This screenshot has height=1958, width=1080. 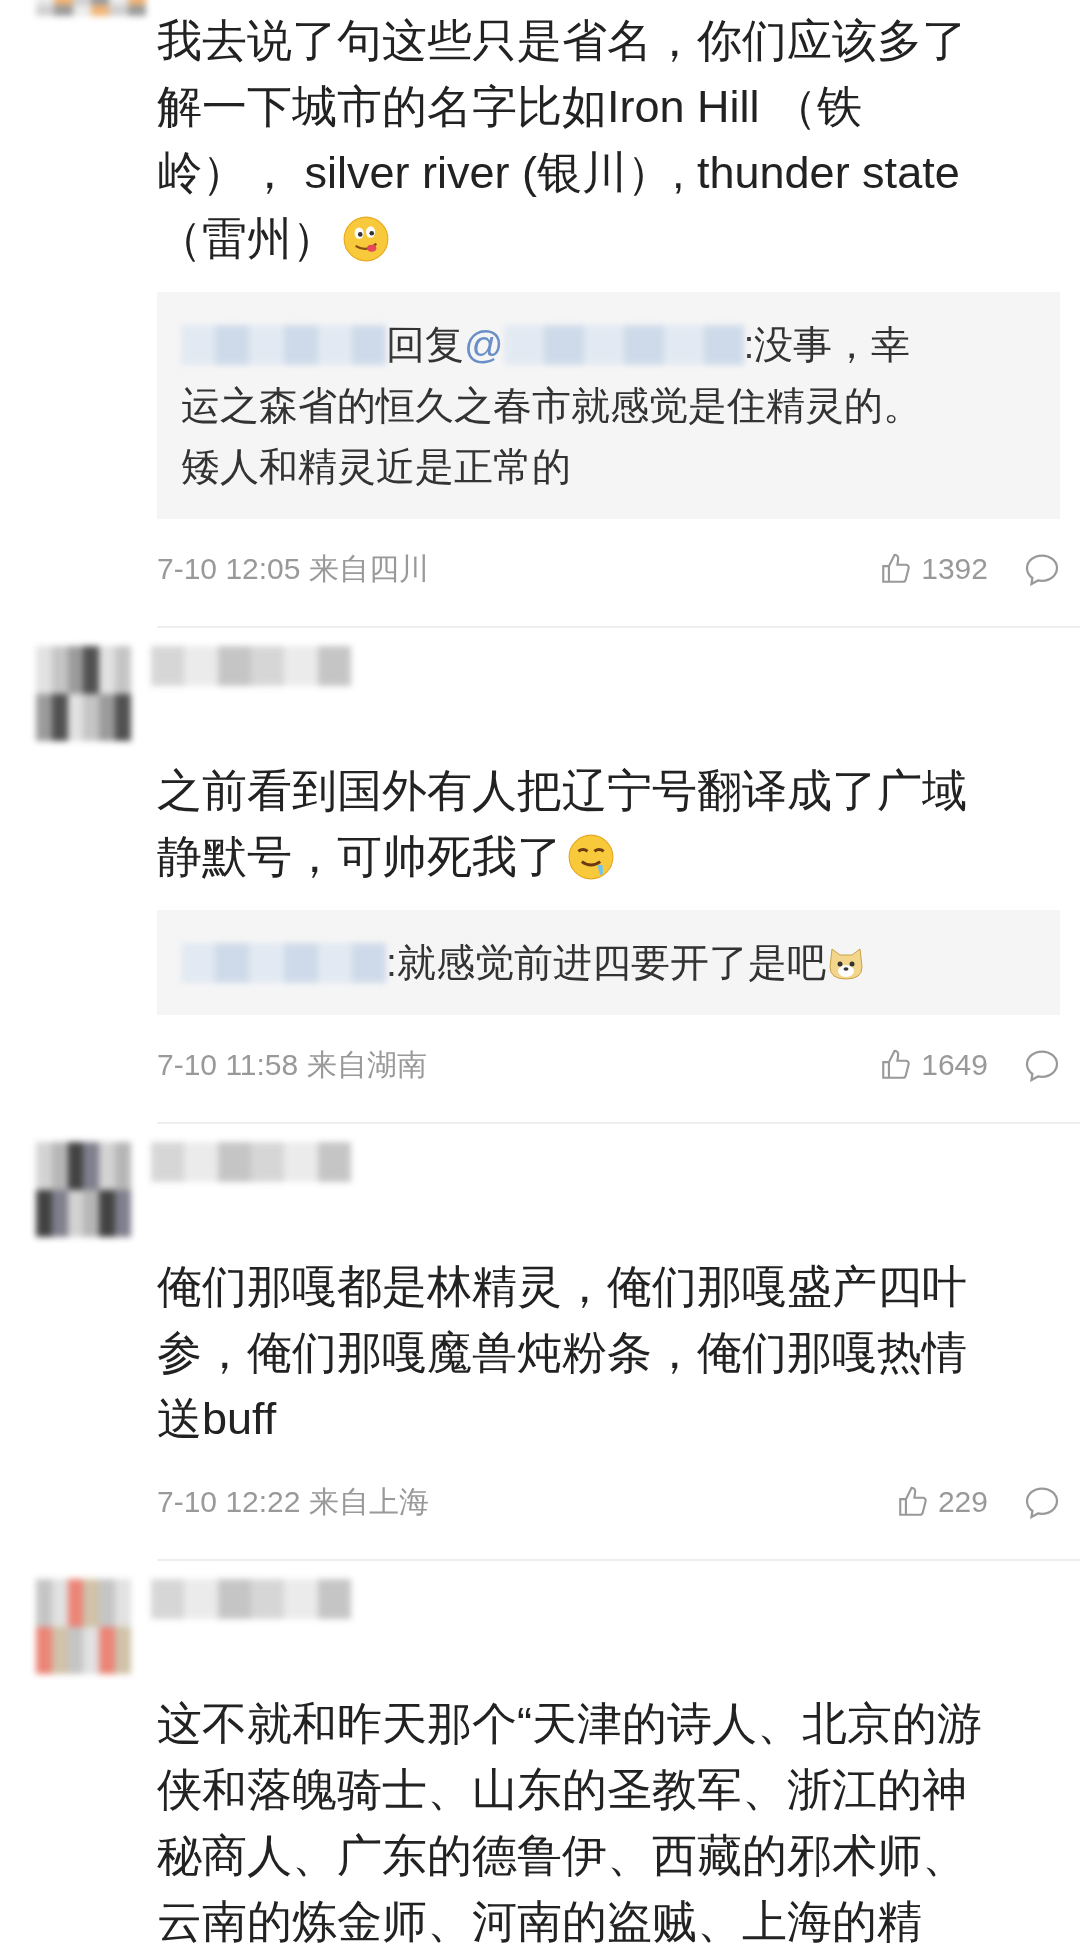 I want to click on reply-text: 运之森省的恒久之春市就感觉是住精灵的。, so click(x=551, y=406).